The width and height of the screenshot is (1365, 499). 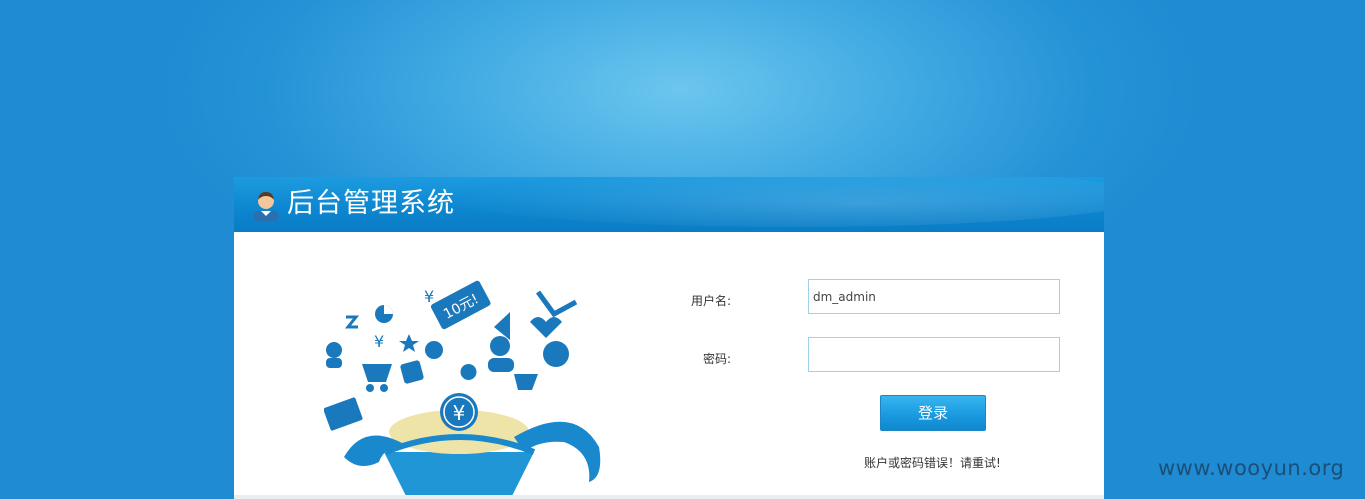 What do you see at coordinates (343, 414) in the screenshot?
I see `monitor-icon` at bounding box center [343, 414].